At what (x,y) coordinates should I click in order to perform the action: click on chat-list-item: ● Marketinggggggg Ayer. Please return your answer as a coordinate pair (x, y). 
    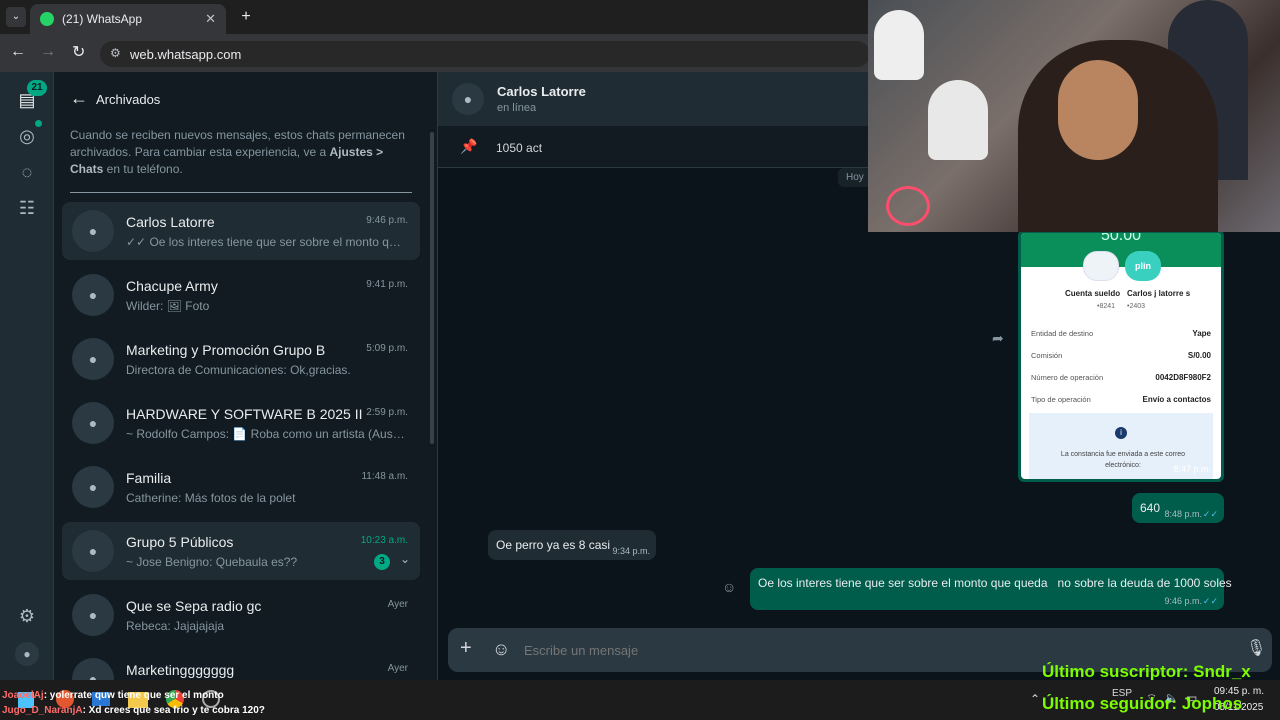
    Looking at the image, I should click on (241, 665).